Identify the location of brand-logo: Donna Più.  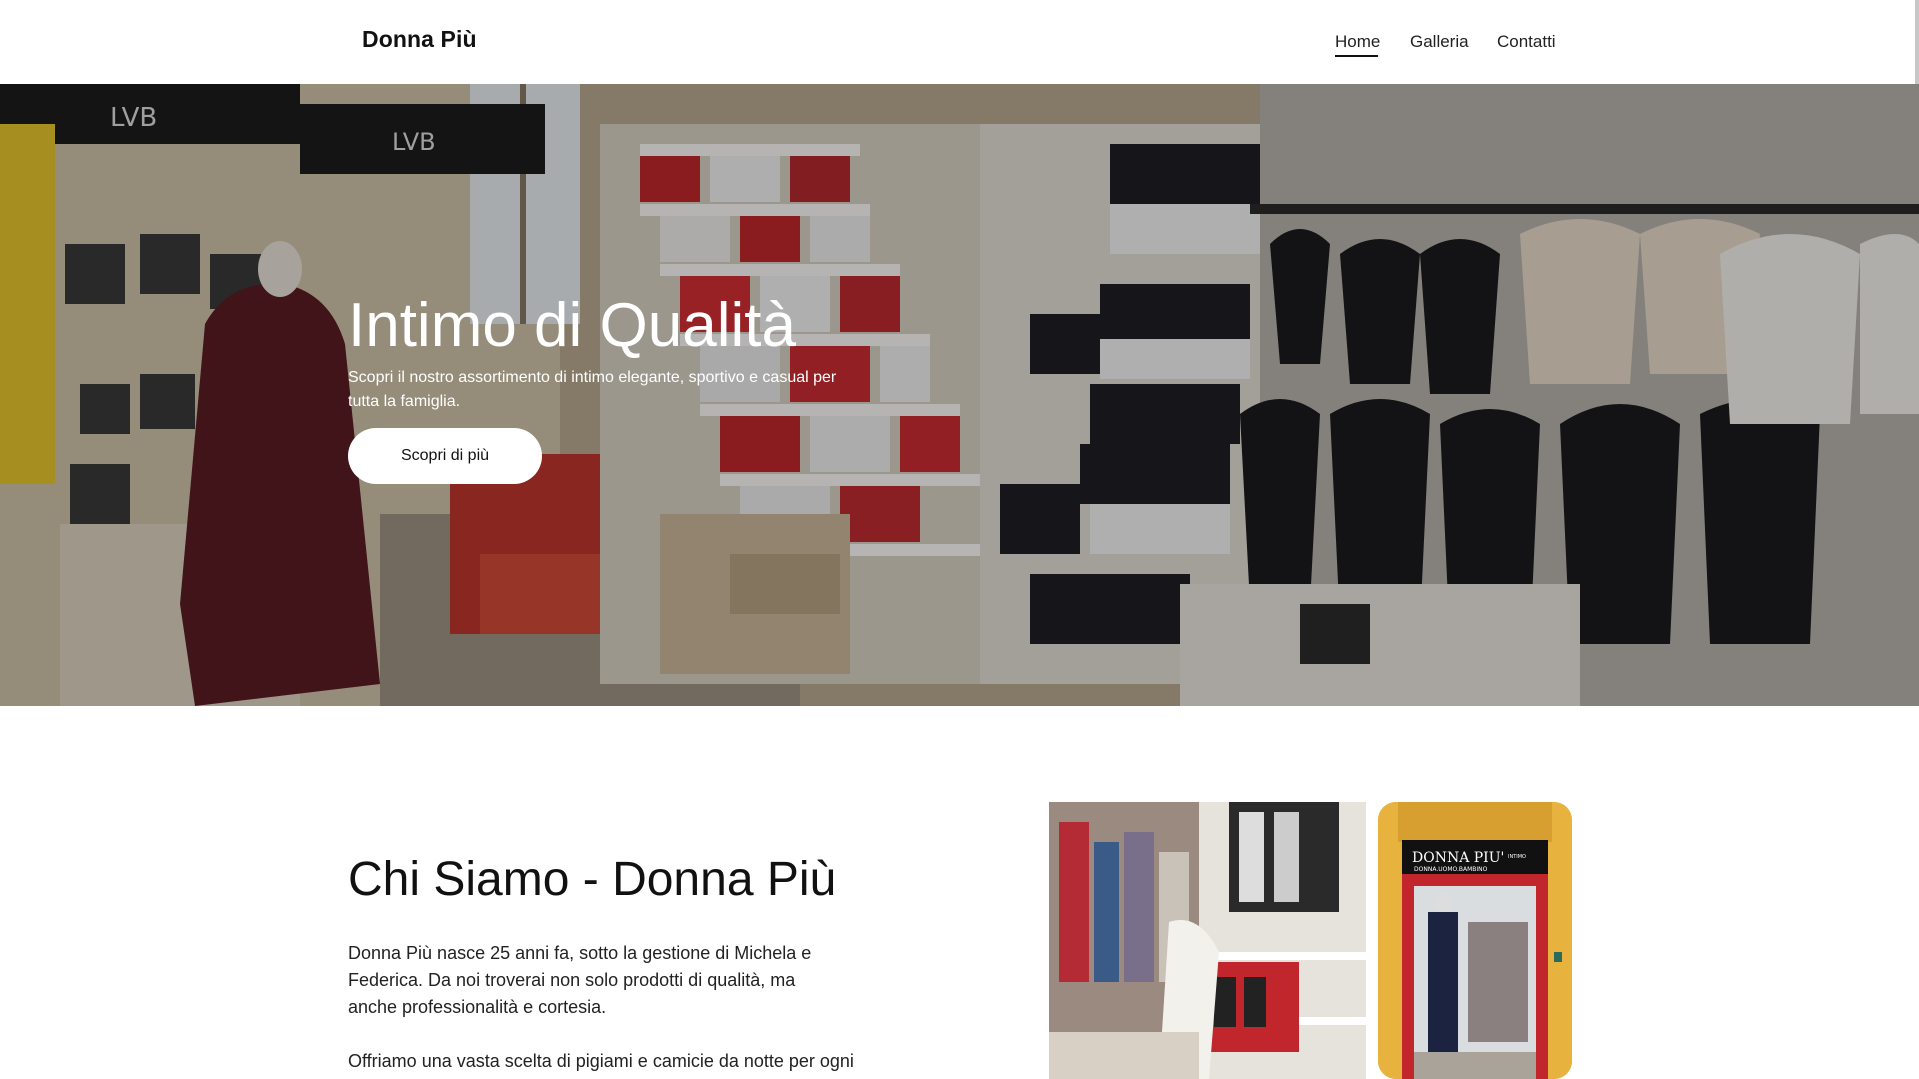
(419, 39).